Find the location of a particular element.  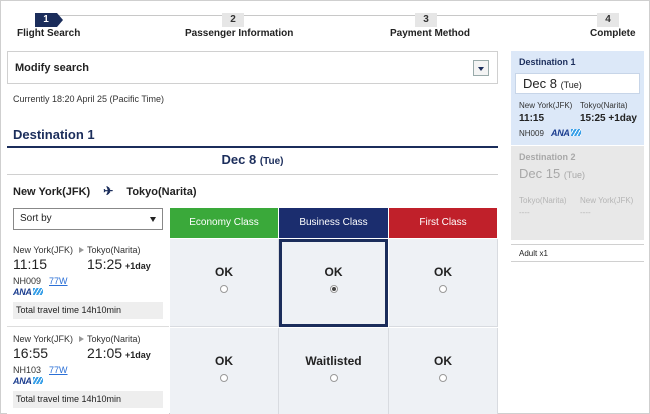

sidebar-dest-date: Dec 15 (Tue) is located at coordinates (552, 173).